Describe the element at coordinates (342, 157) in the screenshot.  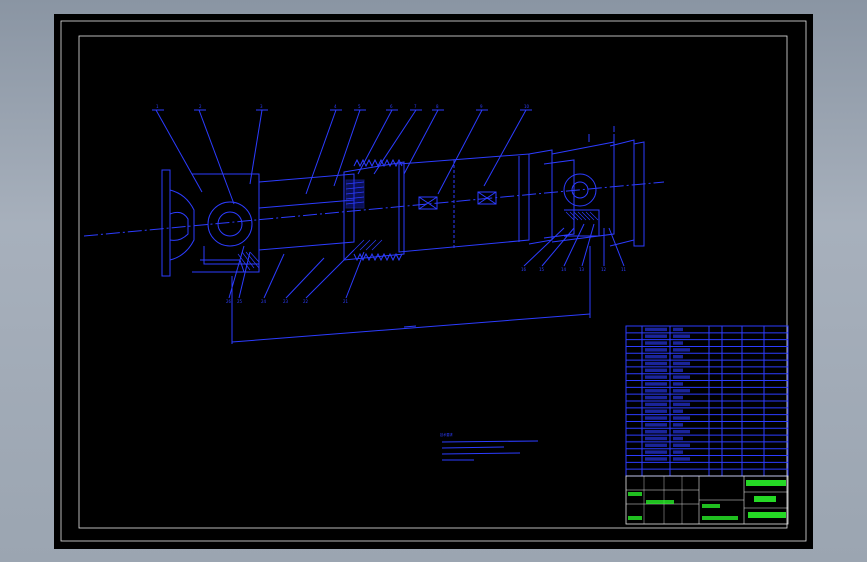
I see `leaders-top` at that location.